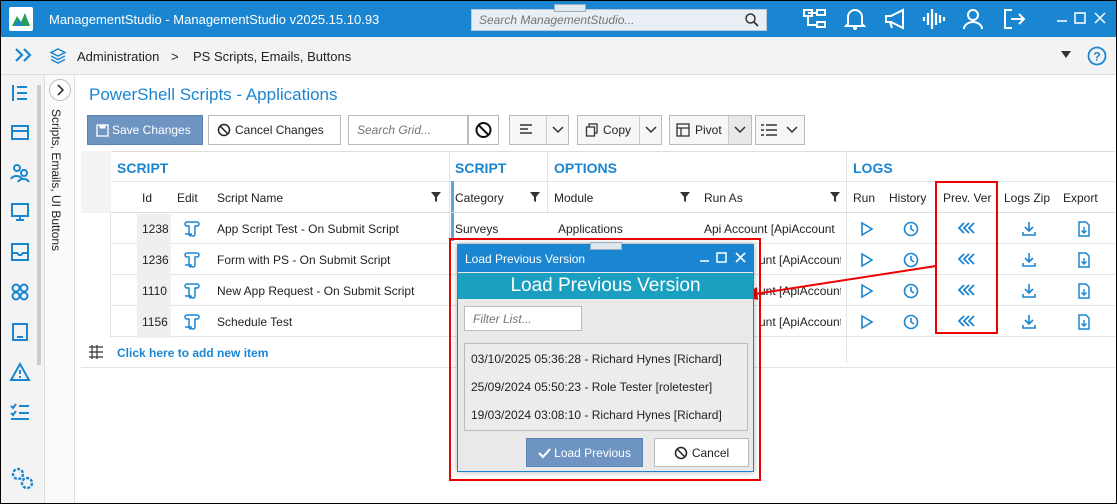 The height and width of the screenshot is (504, 1117). I want to click on dialog-title-bar: Load Previous Version, so click(605, 257).